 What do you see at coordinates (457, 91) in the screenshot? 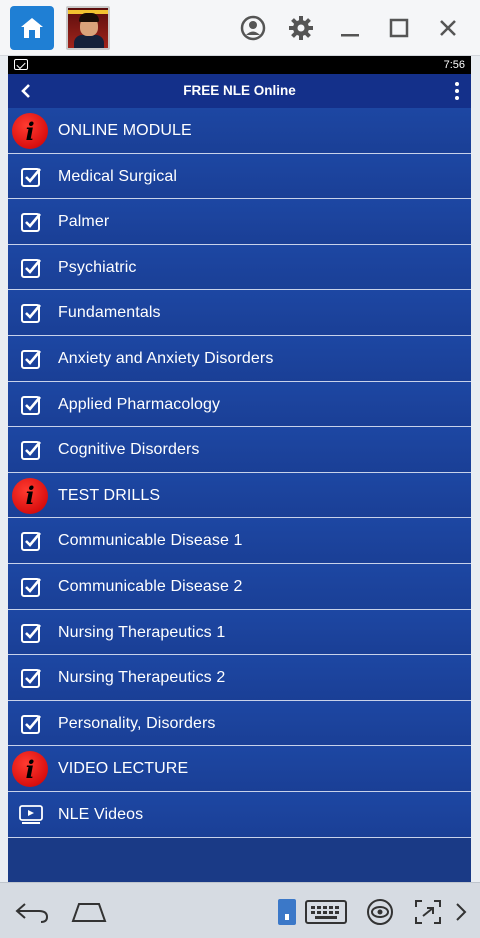
I see `overflow-menu-icon` at bounding box center [457, 91].